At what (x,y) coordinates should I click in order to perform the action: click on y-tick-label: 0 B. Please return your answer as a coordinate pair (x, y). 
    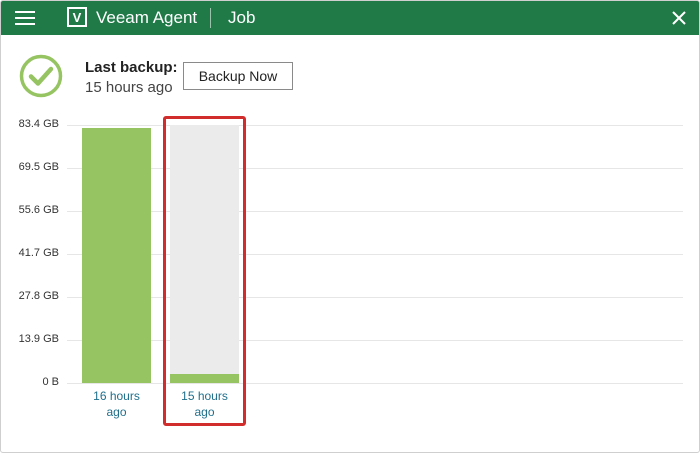
    Looking at the image, I should click on (50, 382).